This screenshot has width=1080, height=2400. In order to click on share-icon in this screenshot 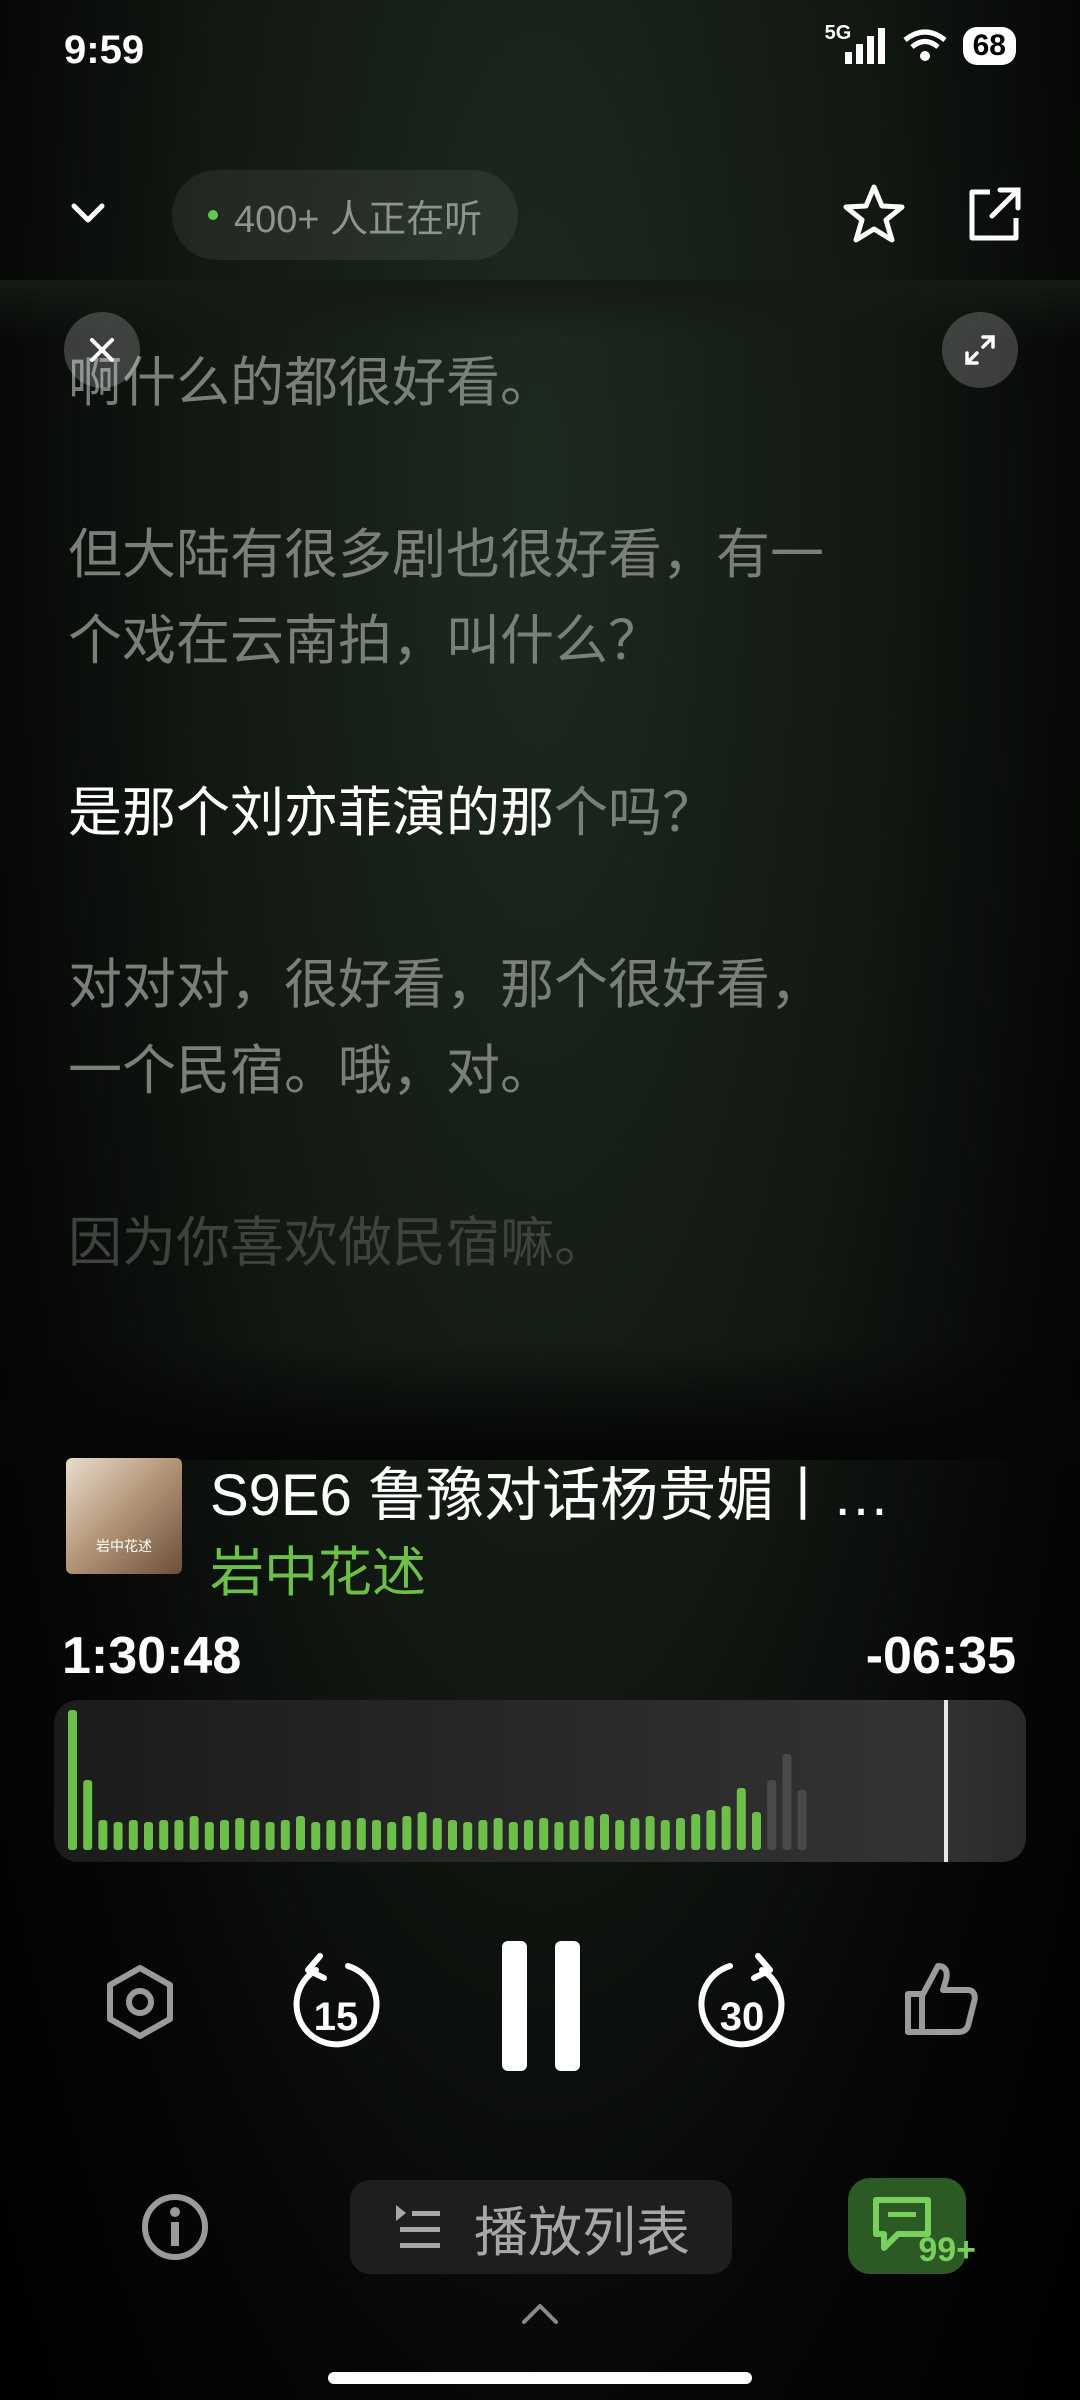, I will do `click(994, 214)`.